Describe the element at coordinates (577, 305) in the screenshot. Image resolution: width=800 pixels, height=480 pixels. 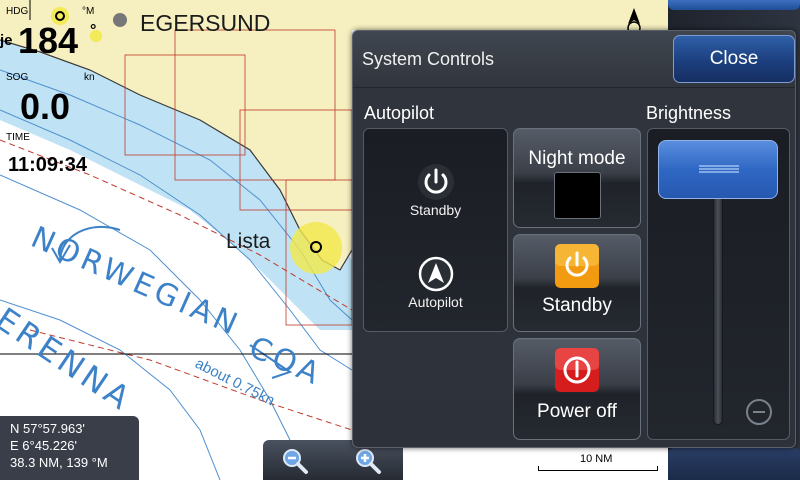
I see `standby-label: Standby` at that location.